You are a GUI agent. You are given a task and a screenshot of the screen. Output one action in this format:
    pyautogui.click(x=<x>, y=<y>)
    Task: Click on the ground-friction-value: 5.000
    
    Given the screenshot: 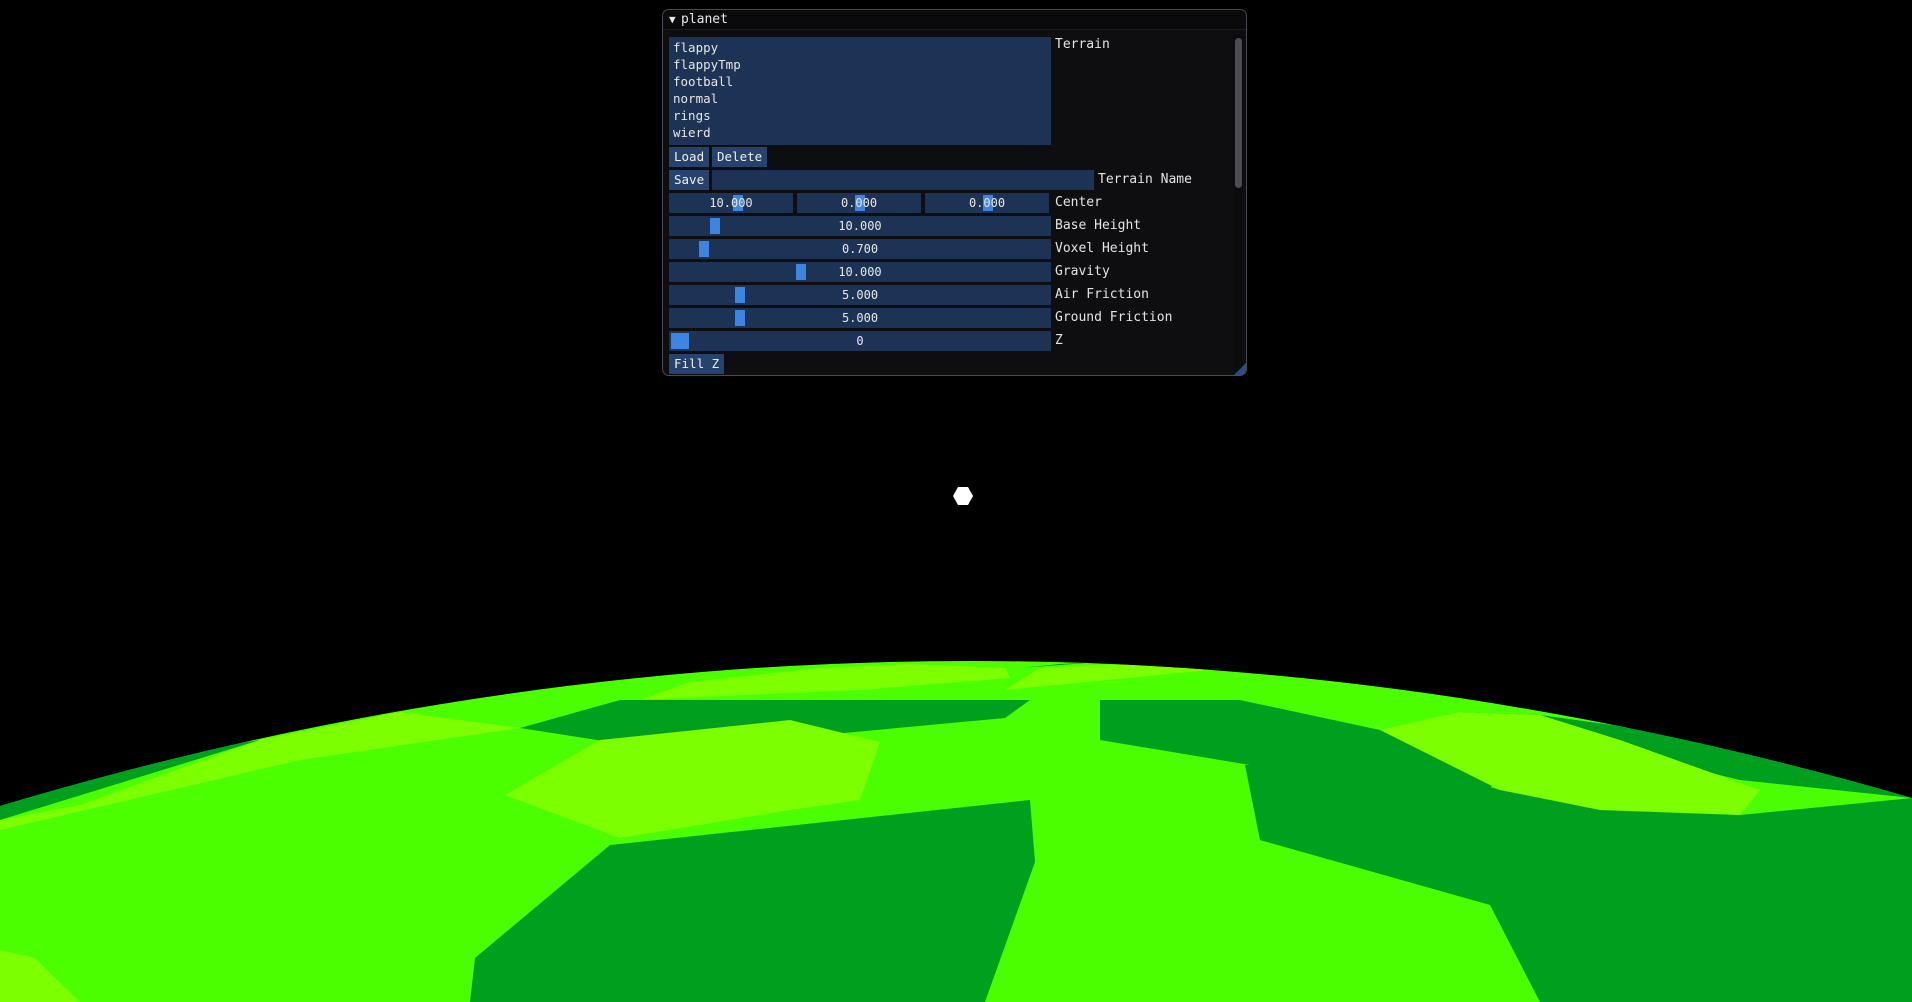 What is the action you would take?
    pyautogui.click(x=860, y=318)
    